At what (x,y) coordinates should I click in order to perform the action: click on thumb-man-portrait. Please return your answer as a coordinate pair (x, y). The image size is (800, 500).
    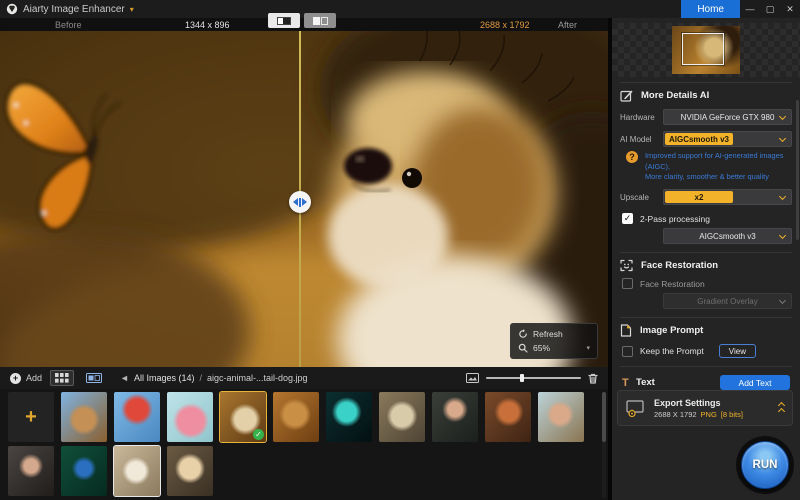
    Looking at the image, I should click on (455, 417).